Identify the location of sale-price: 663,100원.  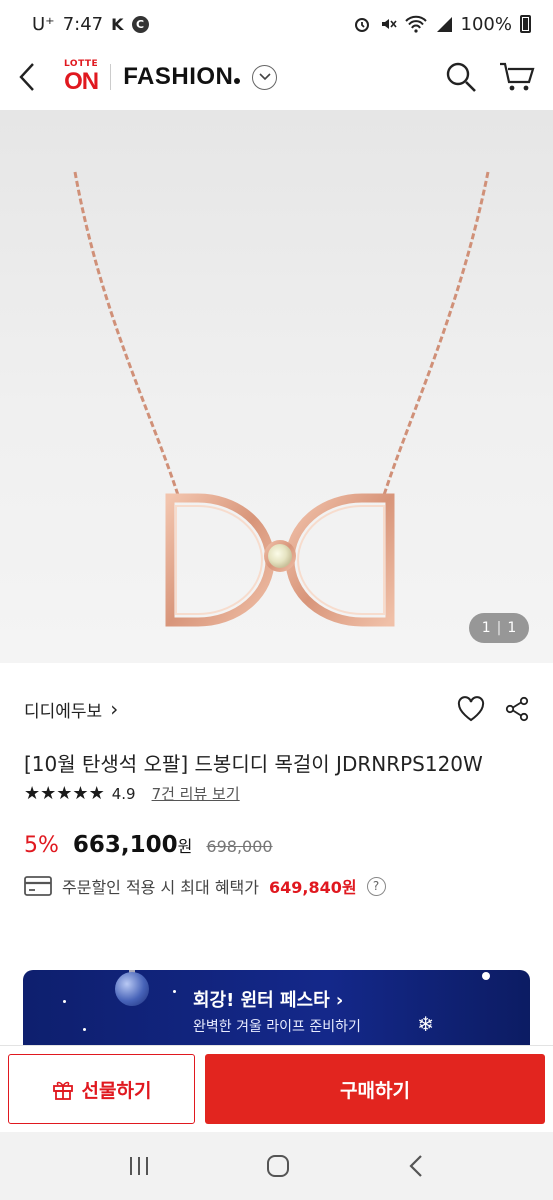
(133, 845).